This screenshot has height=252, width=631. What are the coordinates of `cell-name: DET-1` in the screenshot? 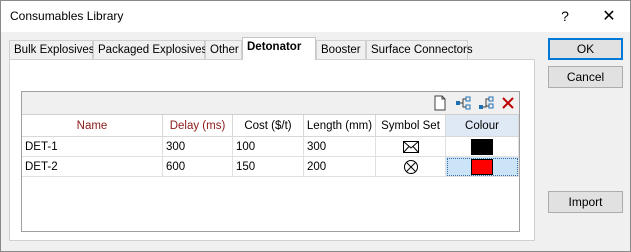 It's located at (92, 147).